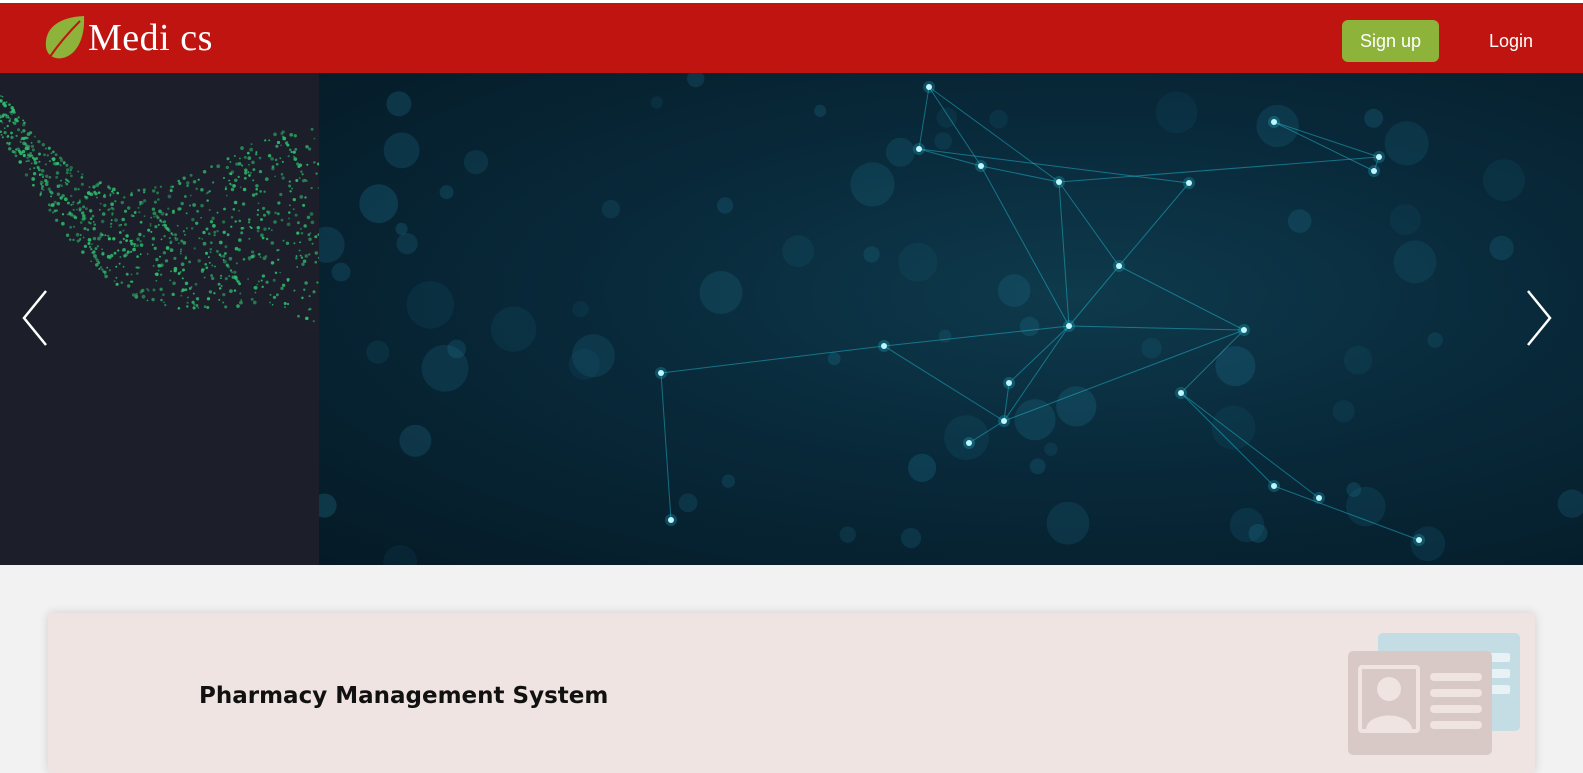 The height and width of the screenshot is (773, 1583). Describe the element at coordinates (65, 37) in the screenshot. I see `leaf-icon` at that location.